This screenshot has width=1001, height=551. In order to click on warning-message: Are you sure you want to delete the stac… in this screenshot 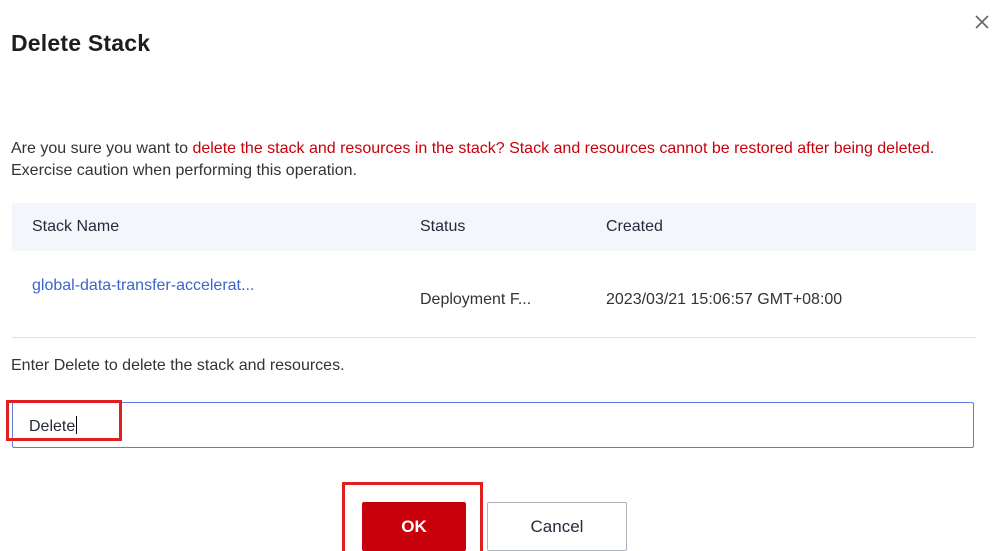, I will do `click(491, 160)`.